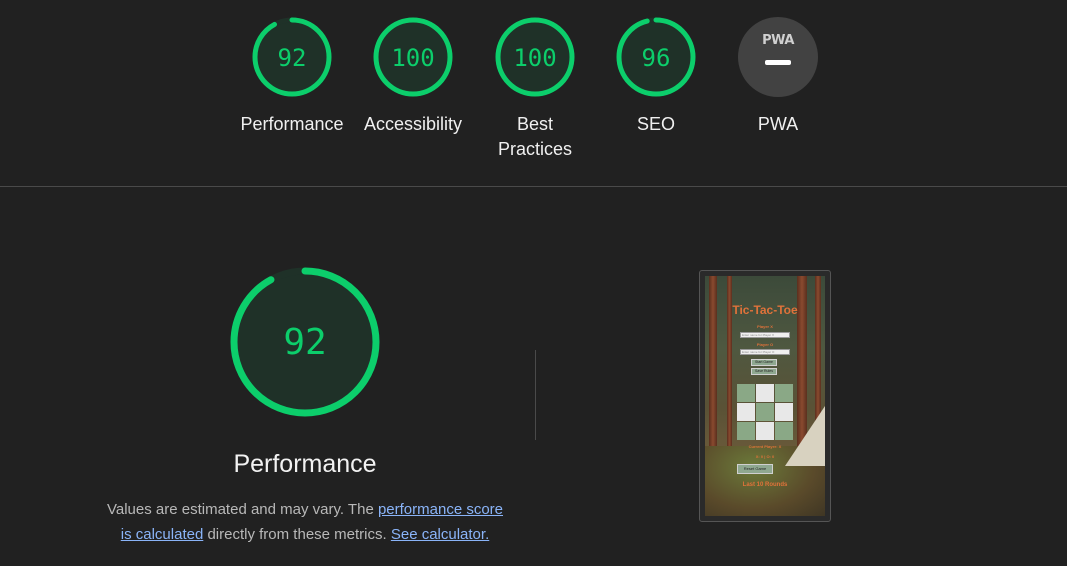 Image resolution: width=1067 pixels, height=566 pixels. I want to click on gauge-label-line1: Performance, so click(292, 124).